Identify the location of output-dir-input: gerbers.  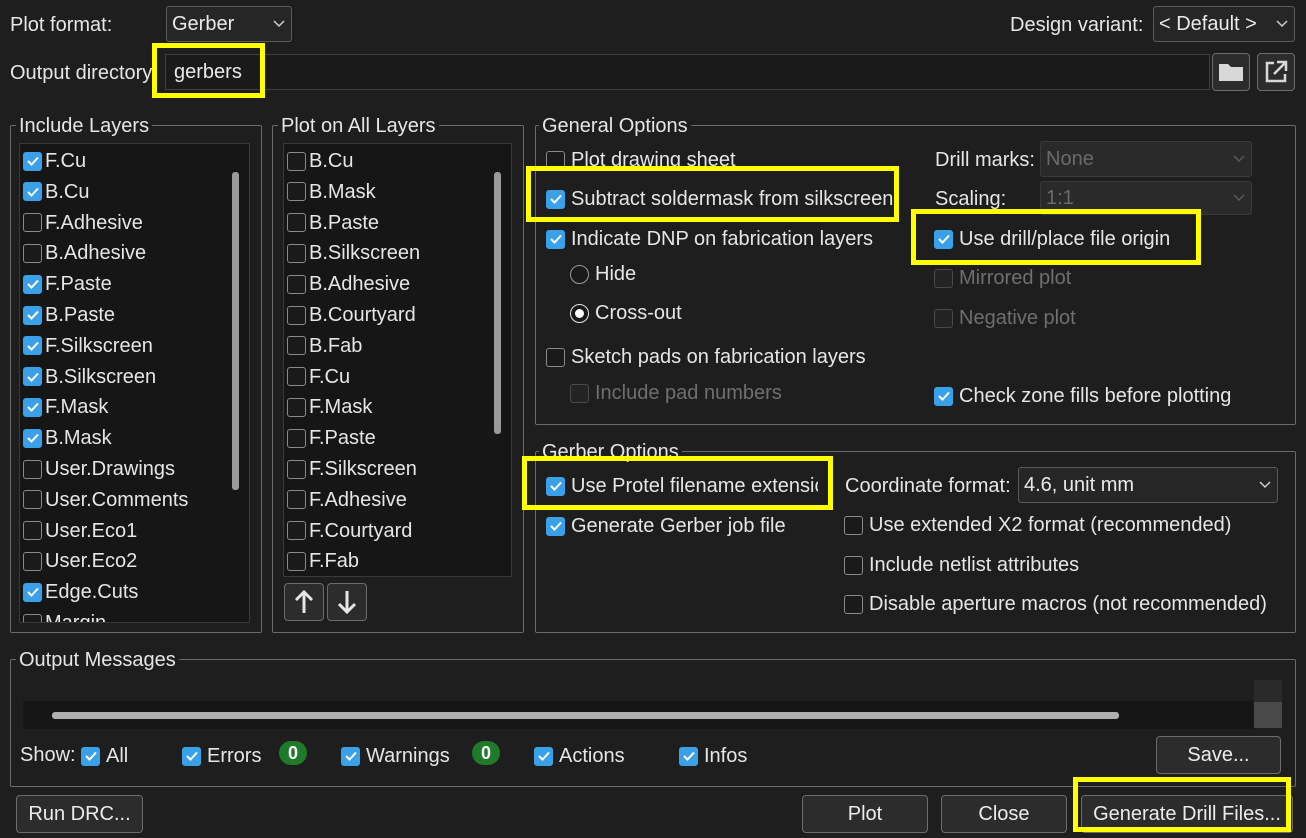
(687, 72).